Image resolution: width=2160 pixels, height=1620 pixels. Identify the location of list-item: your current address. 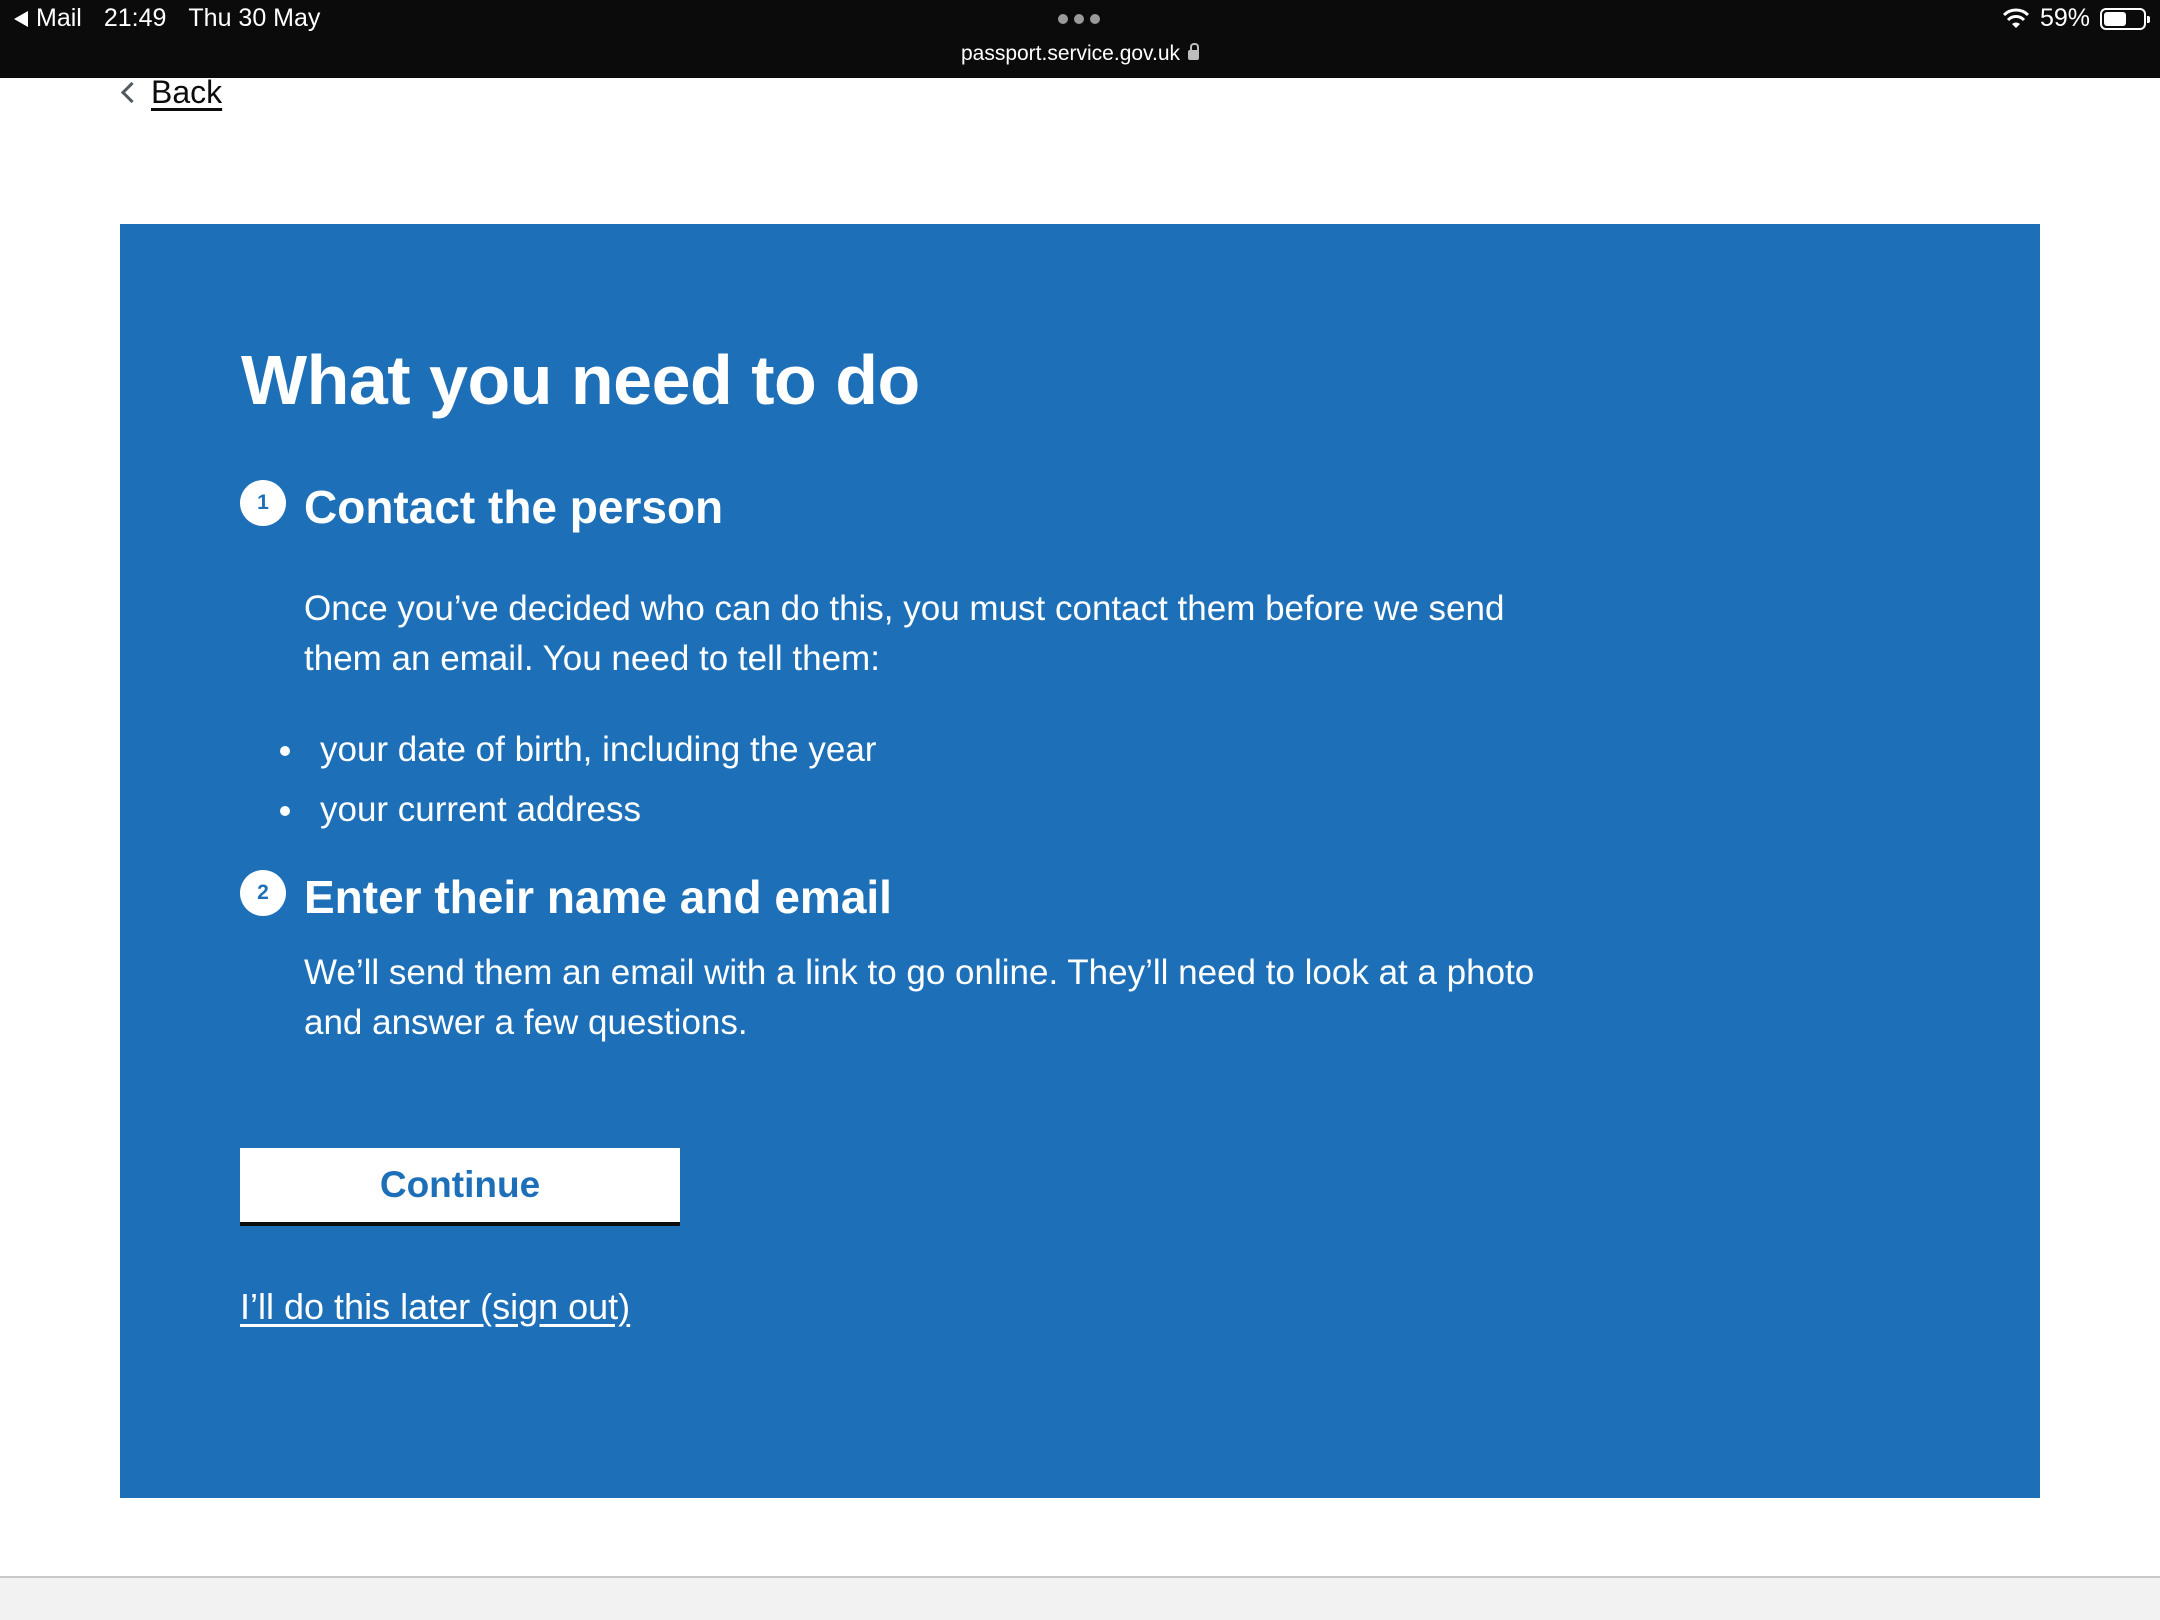
(578, 810).